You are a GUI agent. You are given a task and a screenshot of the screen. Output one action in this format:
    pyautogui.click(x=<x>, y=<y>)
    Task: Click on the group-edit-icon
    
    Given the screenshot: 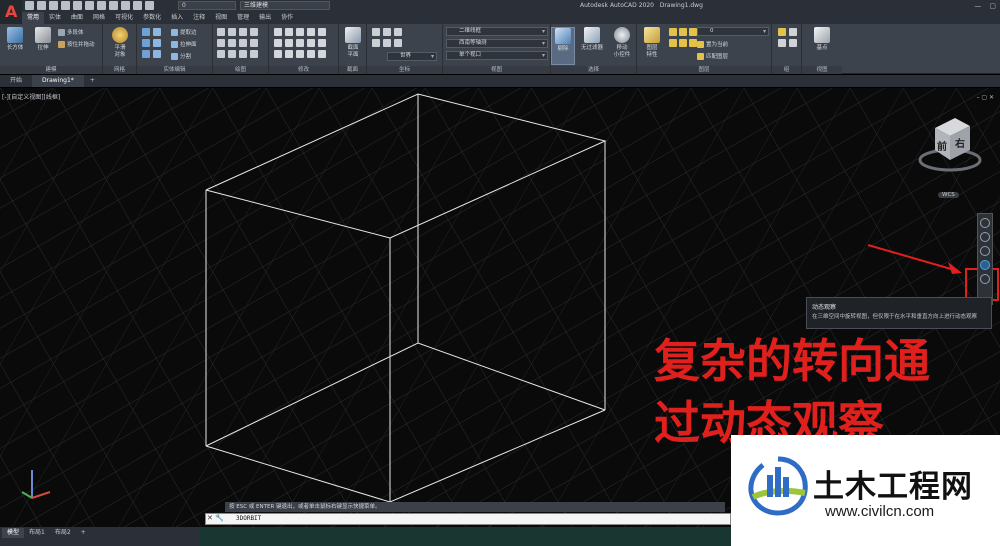 What is the action you would take?
    pyautogui.click(x=782, y=43)
    